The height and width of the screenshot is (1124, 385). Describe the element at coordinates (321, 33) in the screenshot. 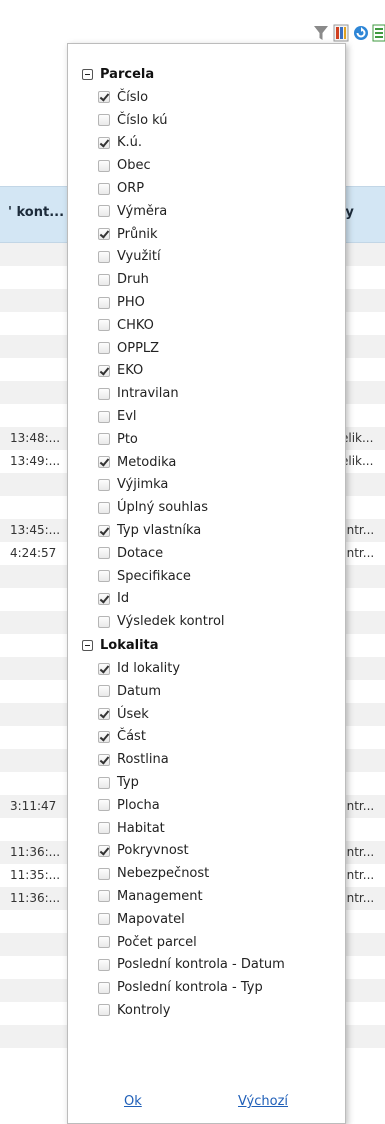

I see `filter-icon` at that location.